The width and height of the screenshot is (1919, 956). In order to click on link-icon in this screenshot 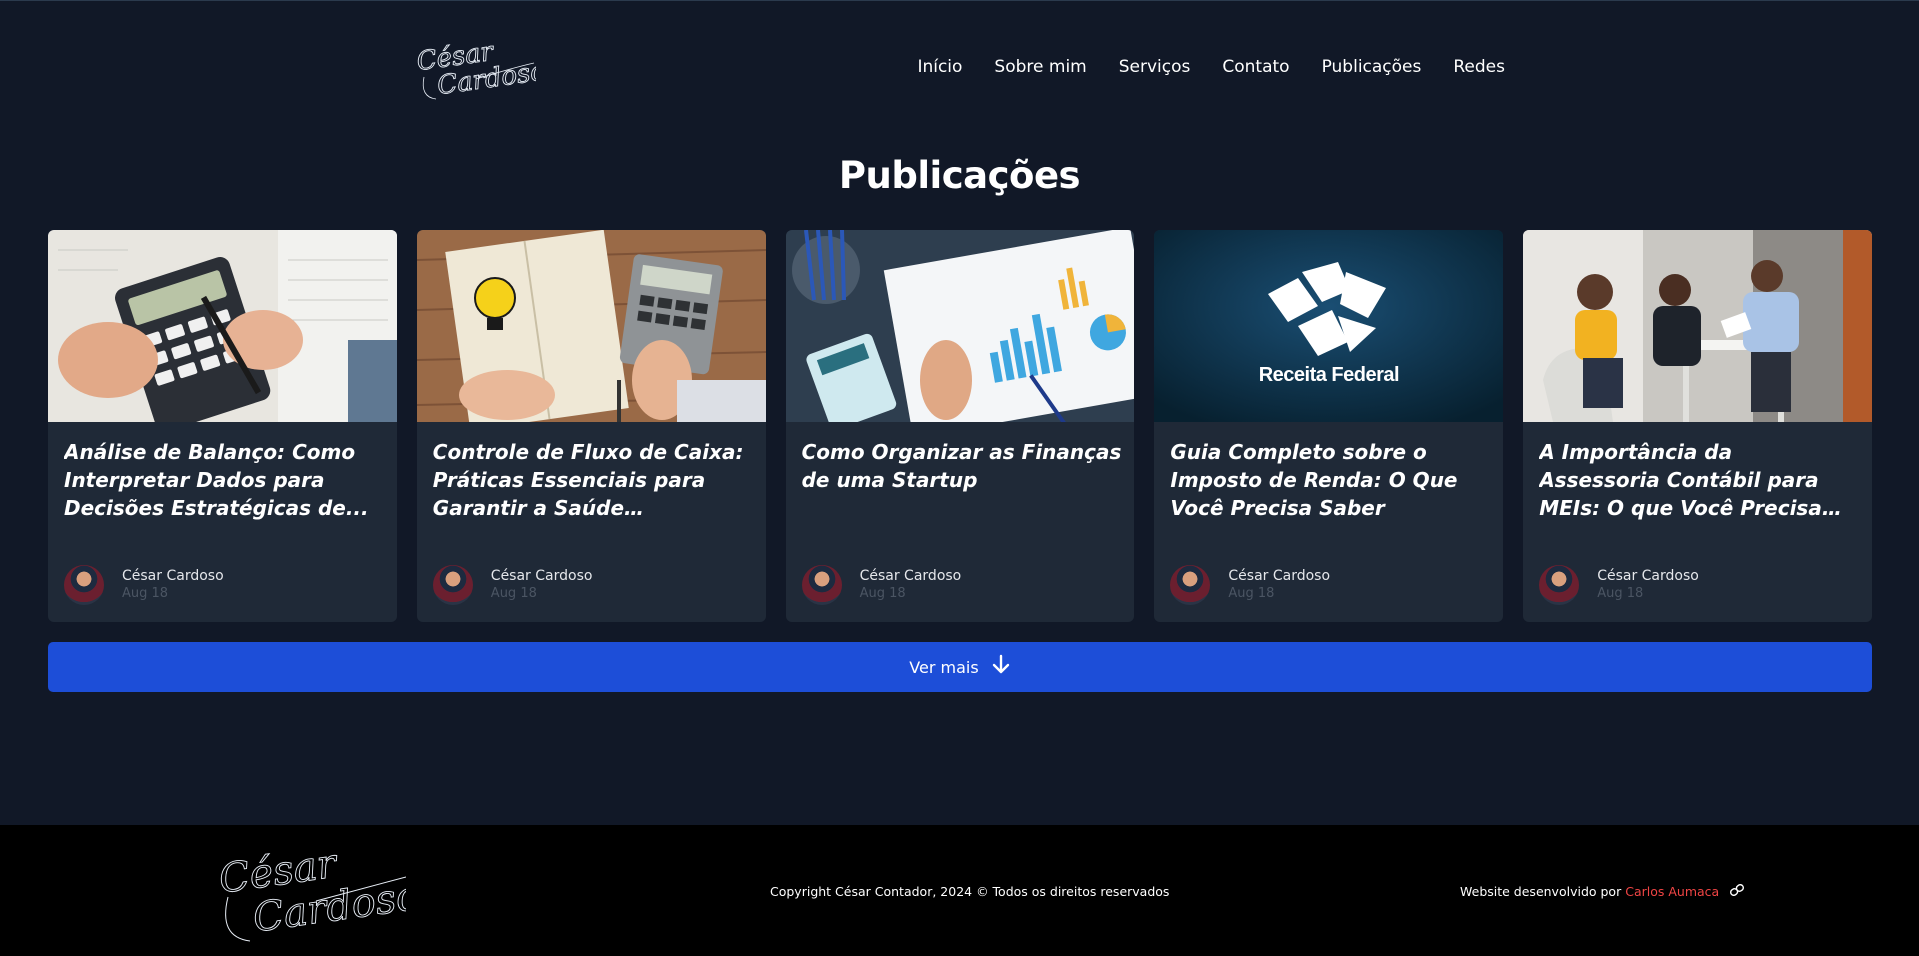, I will do `click(1737, 891)`.